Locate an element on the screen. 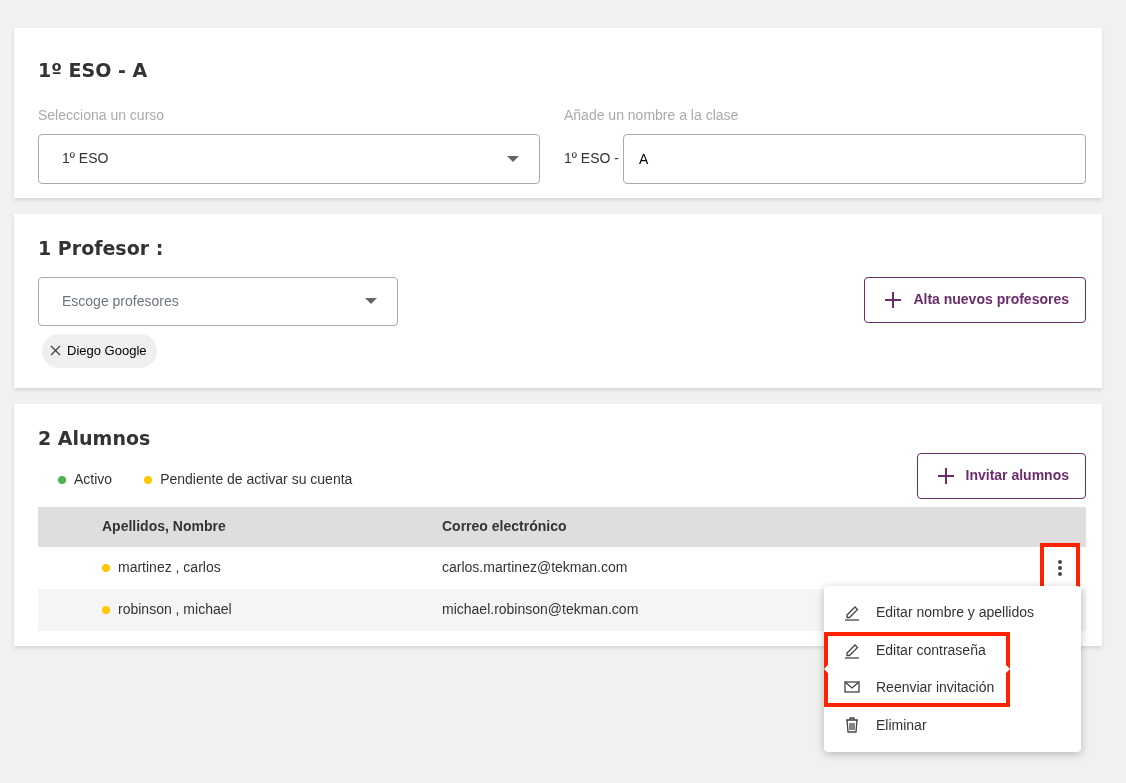 The height and width of the screenshot is (783, 1126). student-email: carlos.martinez@tekman.com is located at coordinates (535, 567).